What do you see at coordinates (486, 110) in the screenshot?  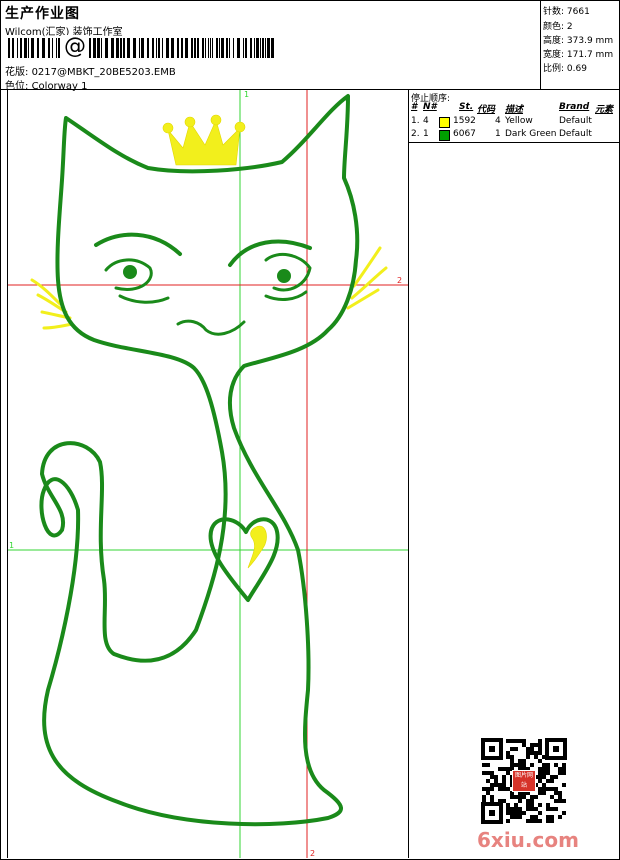 I see `col-code: 代码` at bounding box center [486, 110].